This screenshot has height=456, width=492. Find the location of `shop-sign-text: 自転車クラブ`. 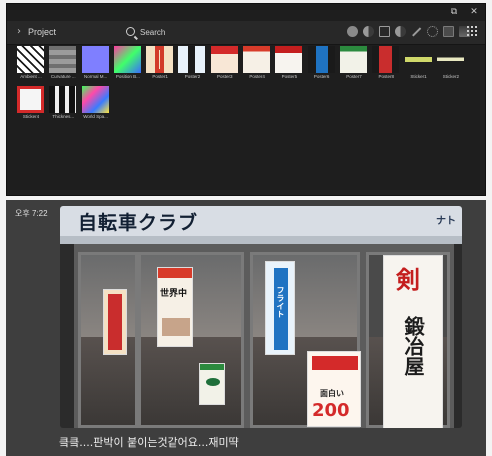

shop-sign-text: 自転車クラブ is located at coordinates (138, 223).